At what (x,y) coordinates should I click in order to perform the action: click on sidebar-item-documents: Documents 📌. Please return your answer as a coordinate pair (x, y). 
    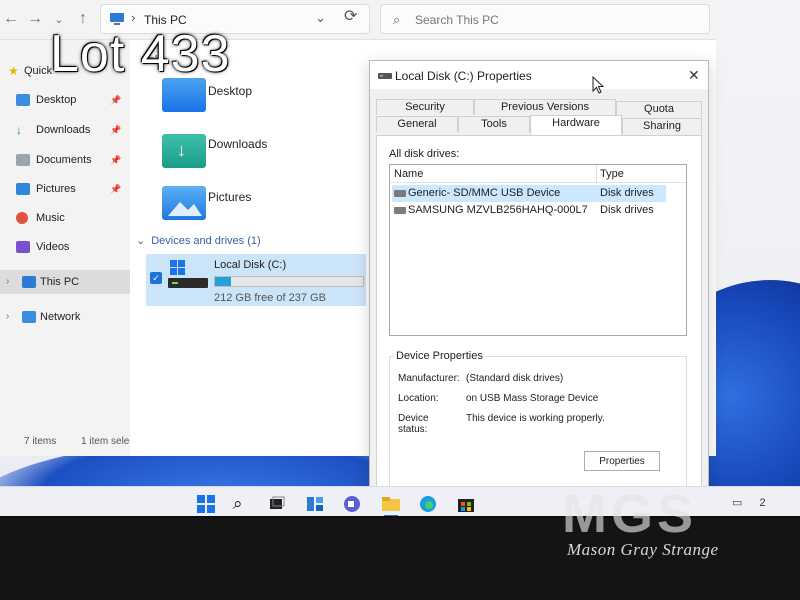
    Looking at the image, I should click on (65, 160).